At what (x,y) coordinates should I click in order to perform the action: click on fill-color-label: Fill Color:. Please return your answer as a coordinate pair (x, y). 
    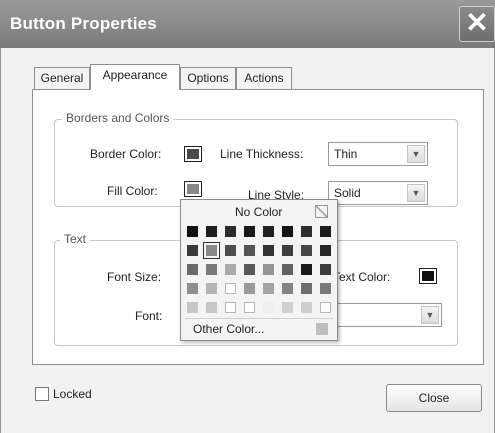
    Looking at the image, I should click on (132, 191).